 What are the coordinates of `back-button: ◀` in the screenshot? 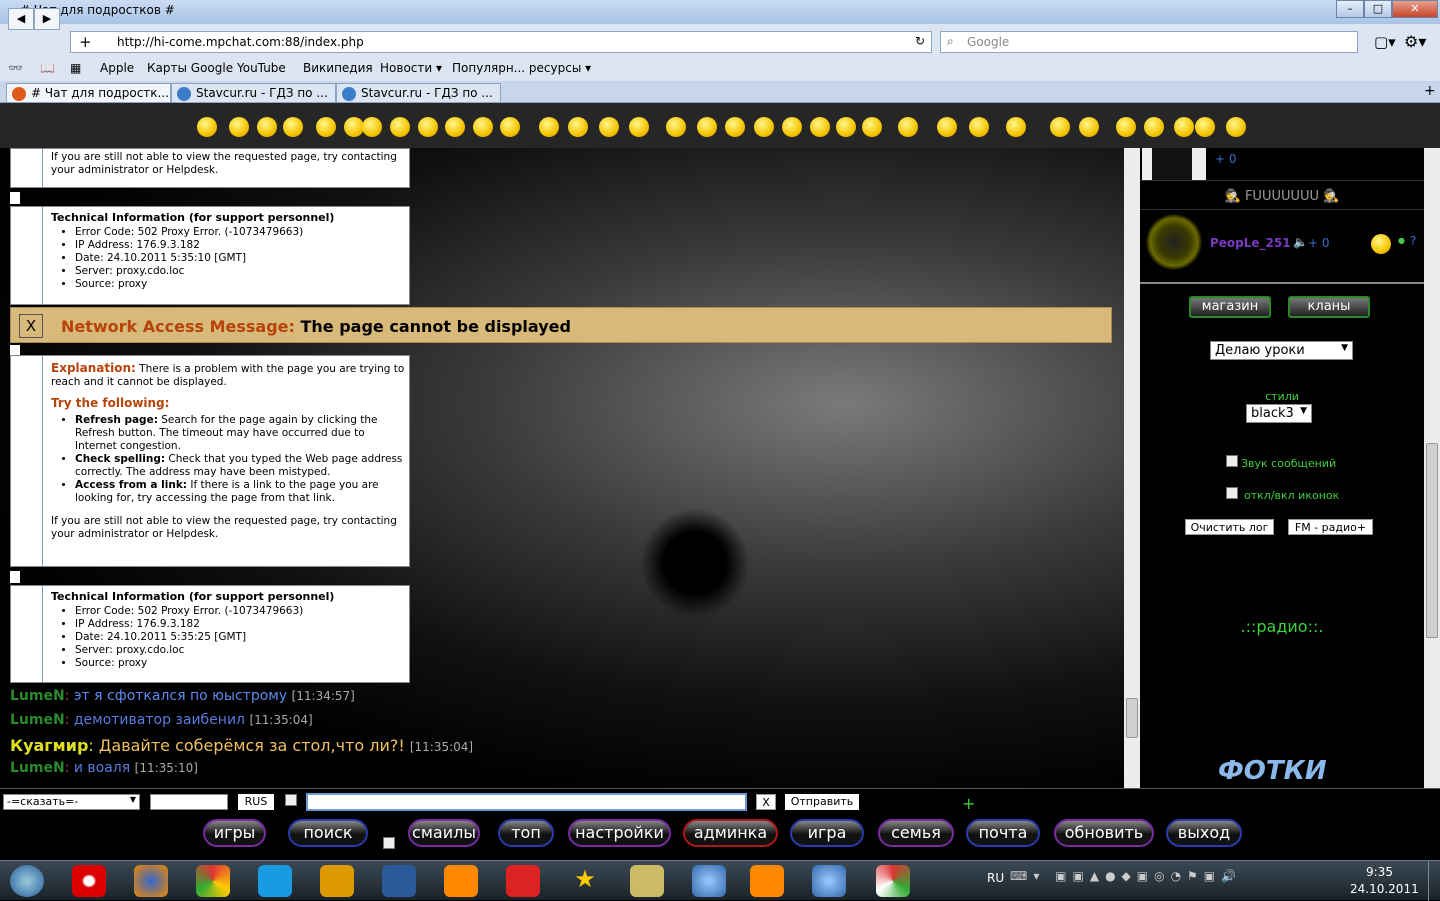 It's located at (21, 19).